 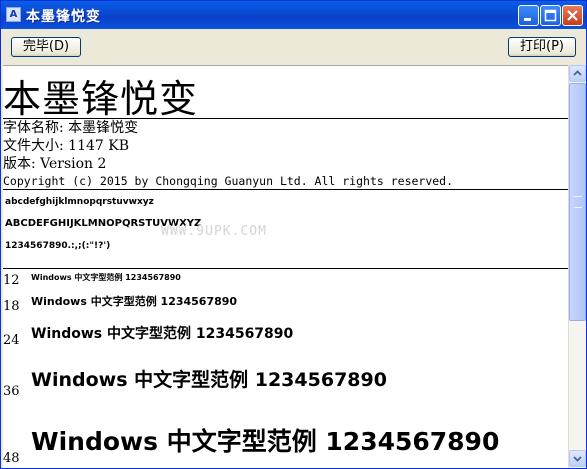 What do you see at coordinates (293, 15) in the screenshot?
I see `title-bar: A 本墨锋悦变` at bounding box center [293, 15].